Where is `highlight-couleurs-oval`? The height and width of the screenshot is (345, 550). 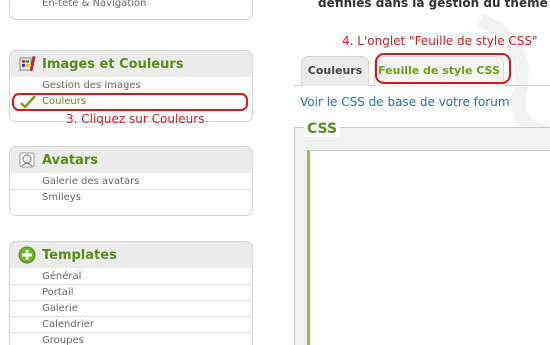
highlight-couleurs-oval is located at coordinates (130, 102).